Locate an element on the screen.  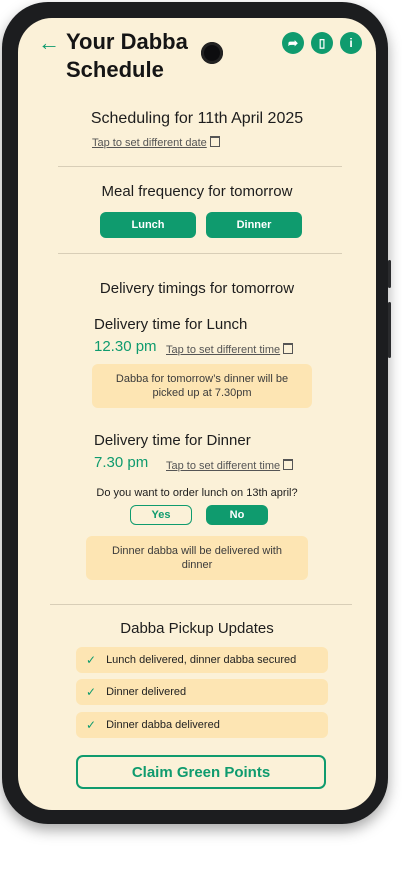
update-text: Dinner dabba delivered is located at coordinates (163, 725).